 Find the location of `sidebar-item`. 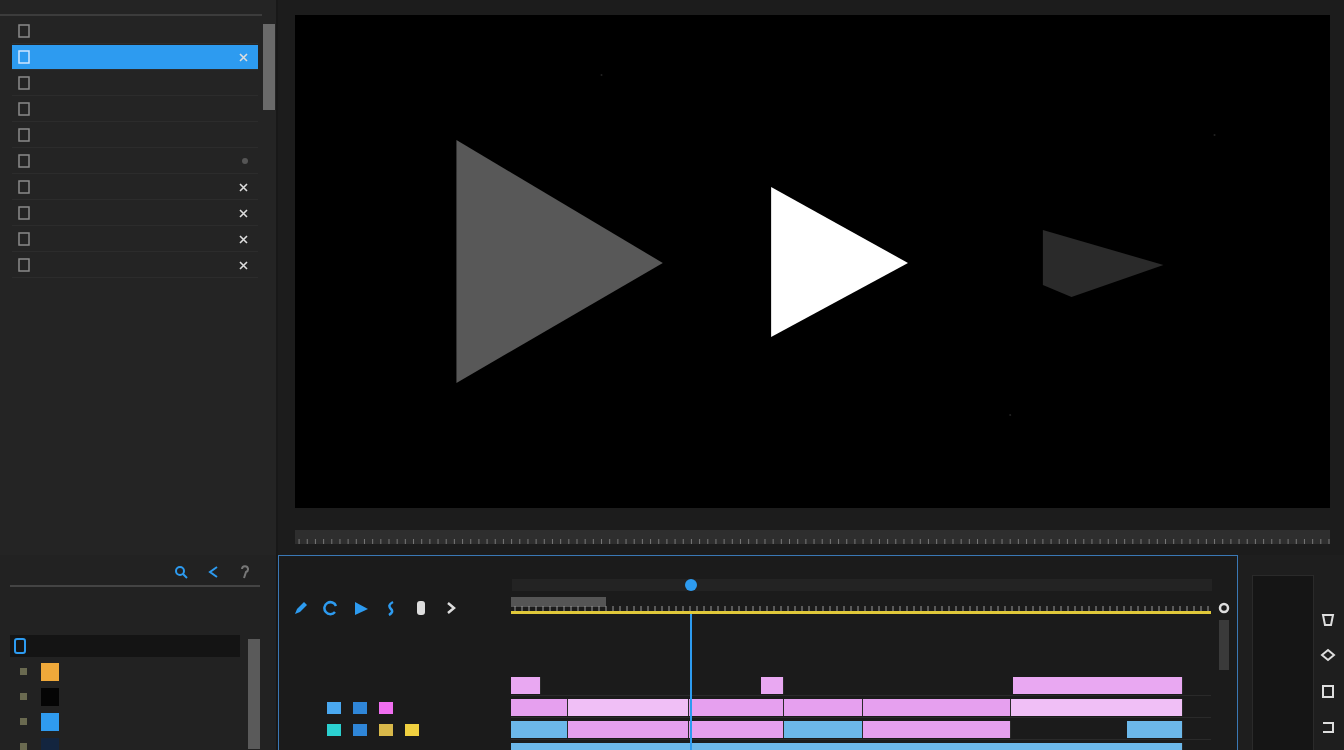

sidebar-item is located at coordinates (135, 57).